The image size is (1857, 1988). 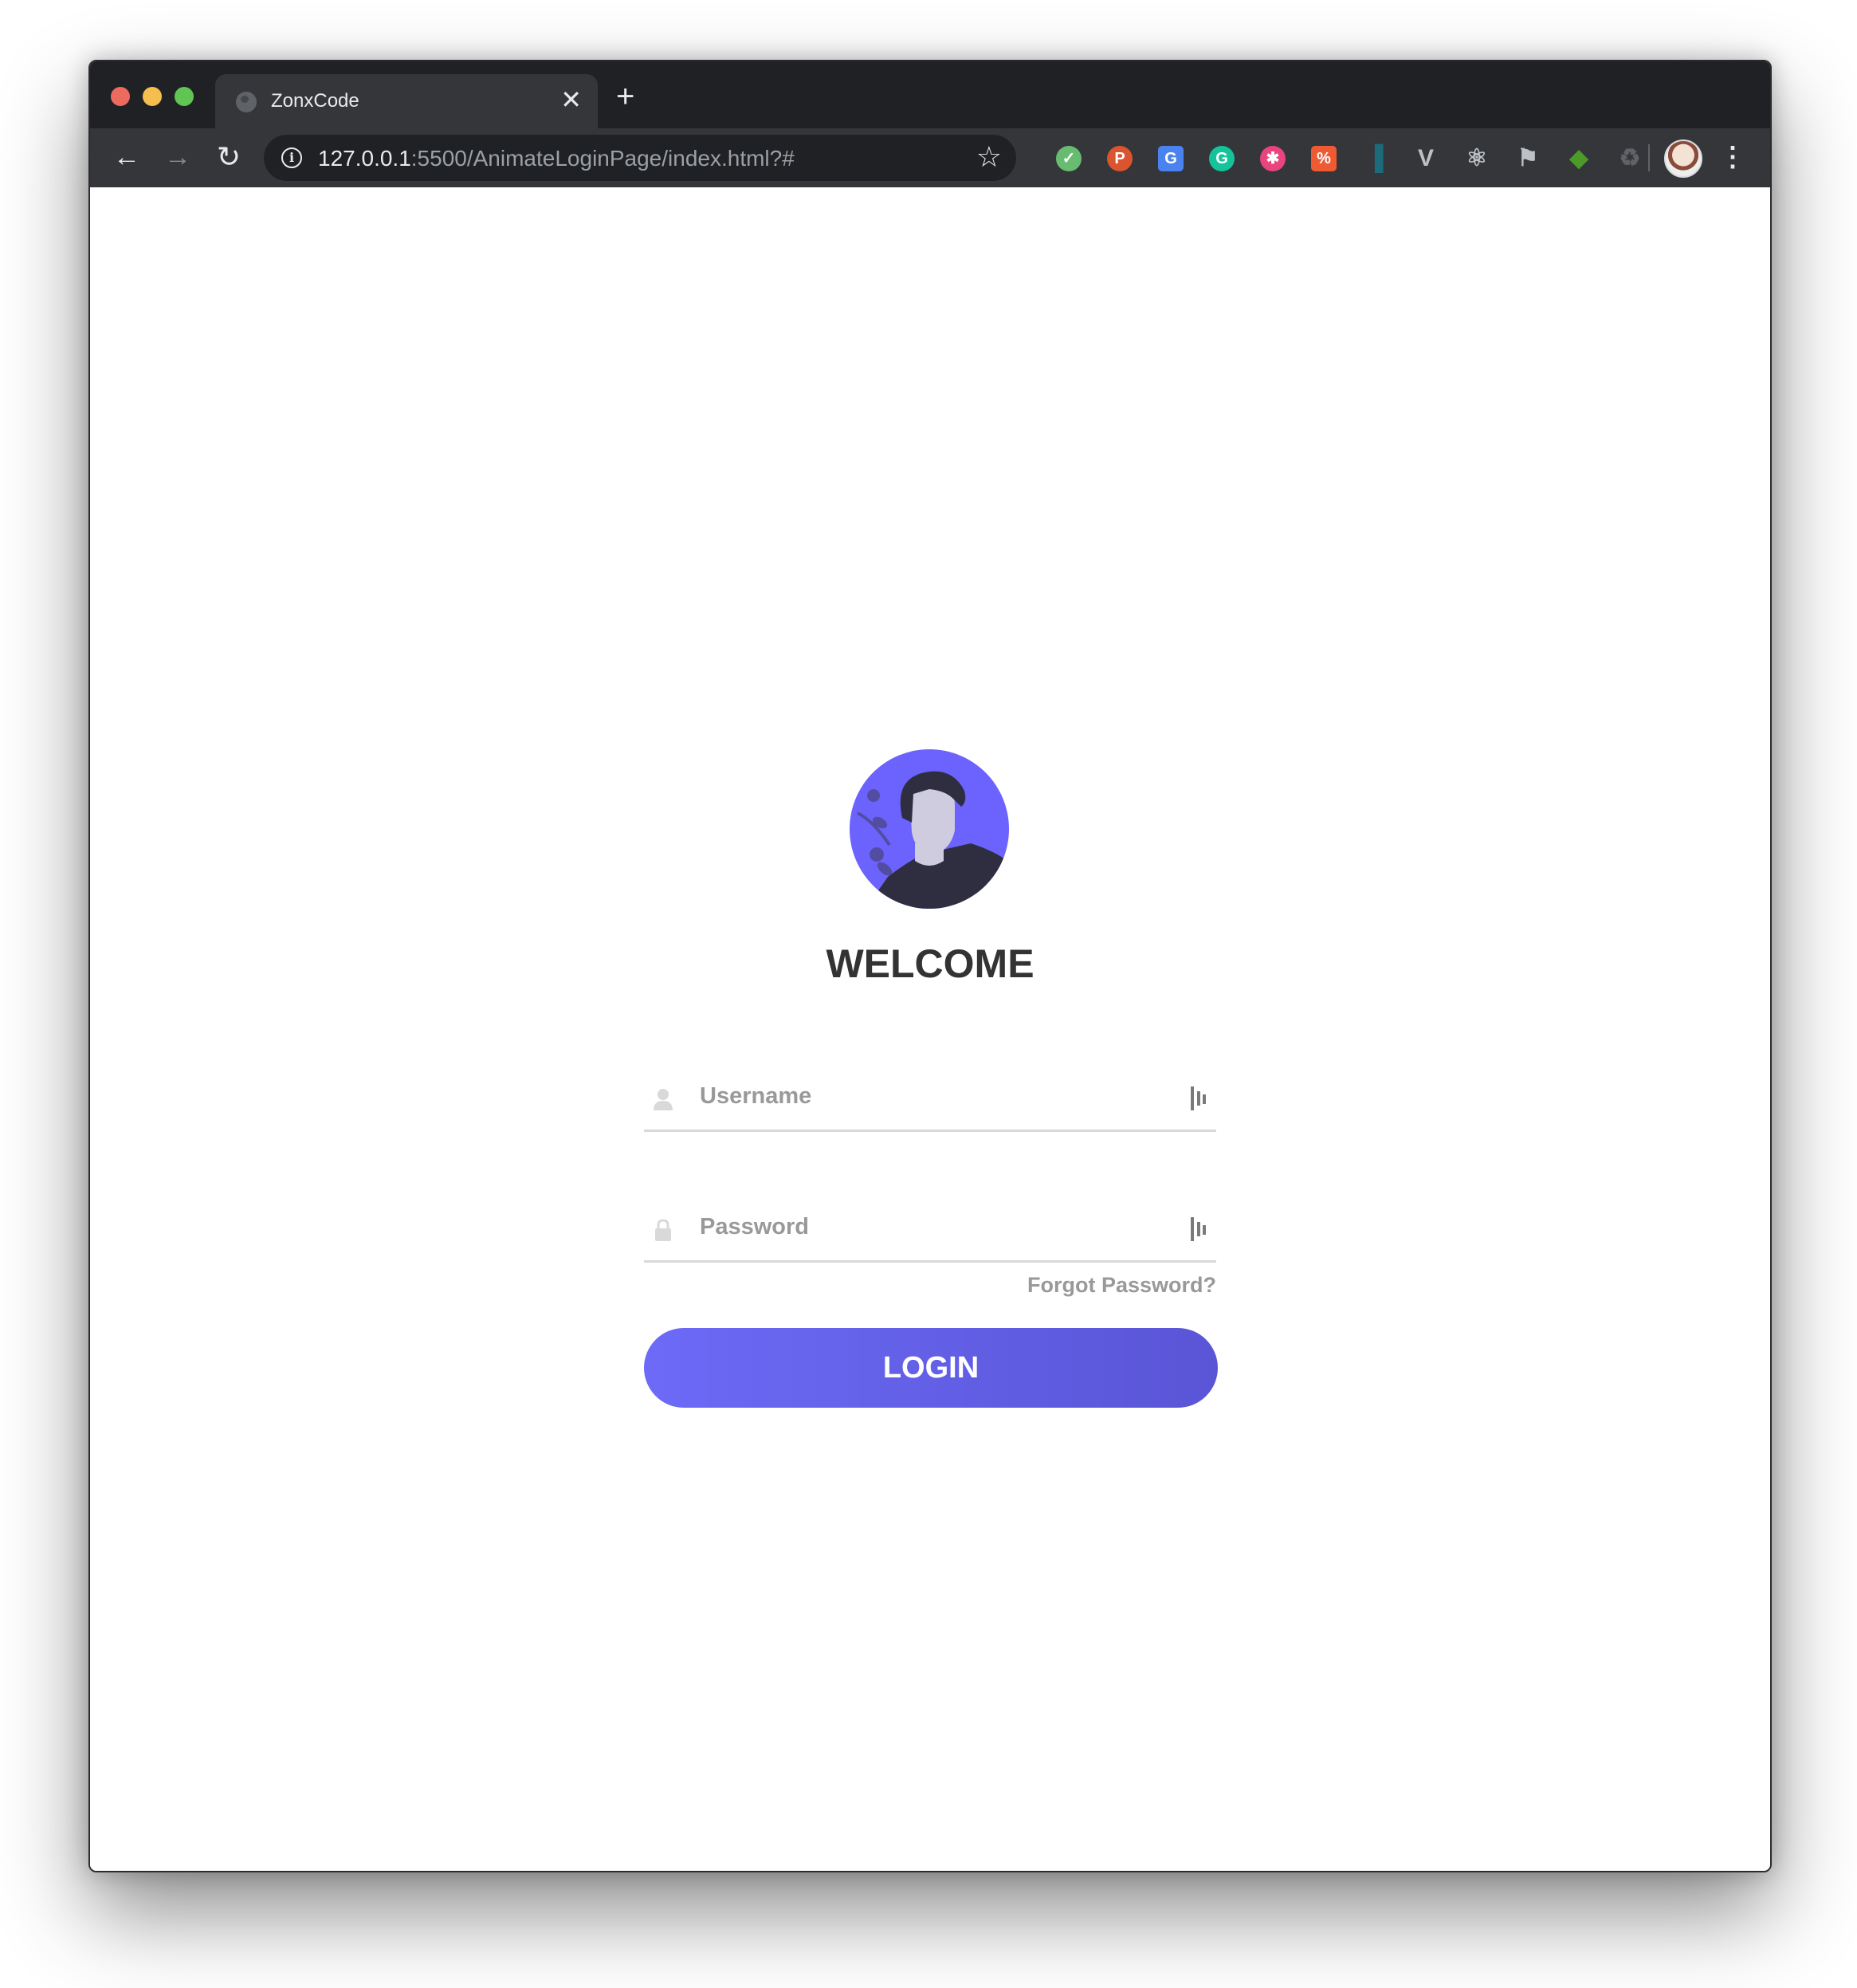 I want to click on cube-extension-icon: ◆, so click(x=1579, y=158).